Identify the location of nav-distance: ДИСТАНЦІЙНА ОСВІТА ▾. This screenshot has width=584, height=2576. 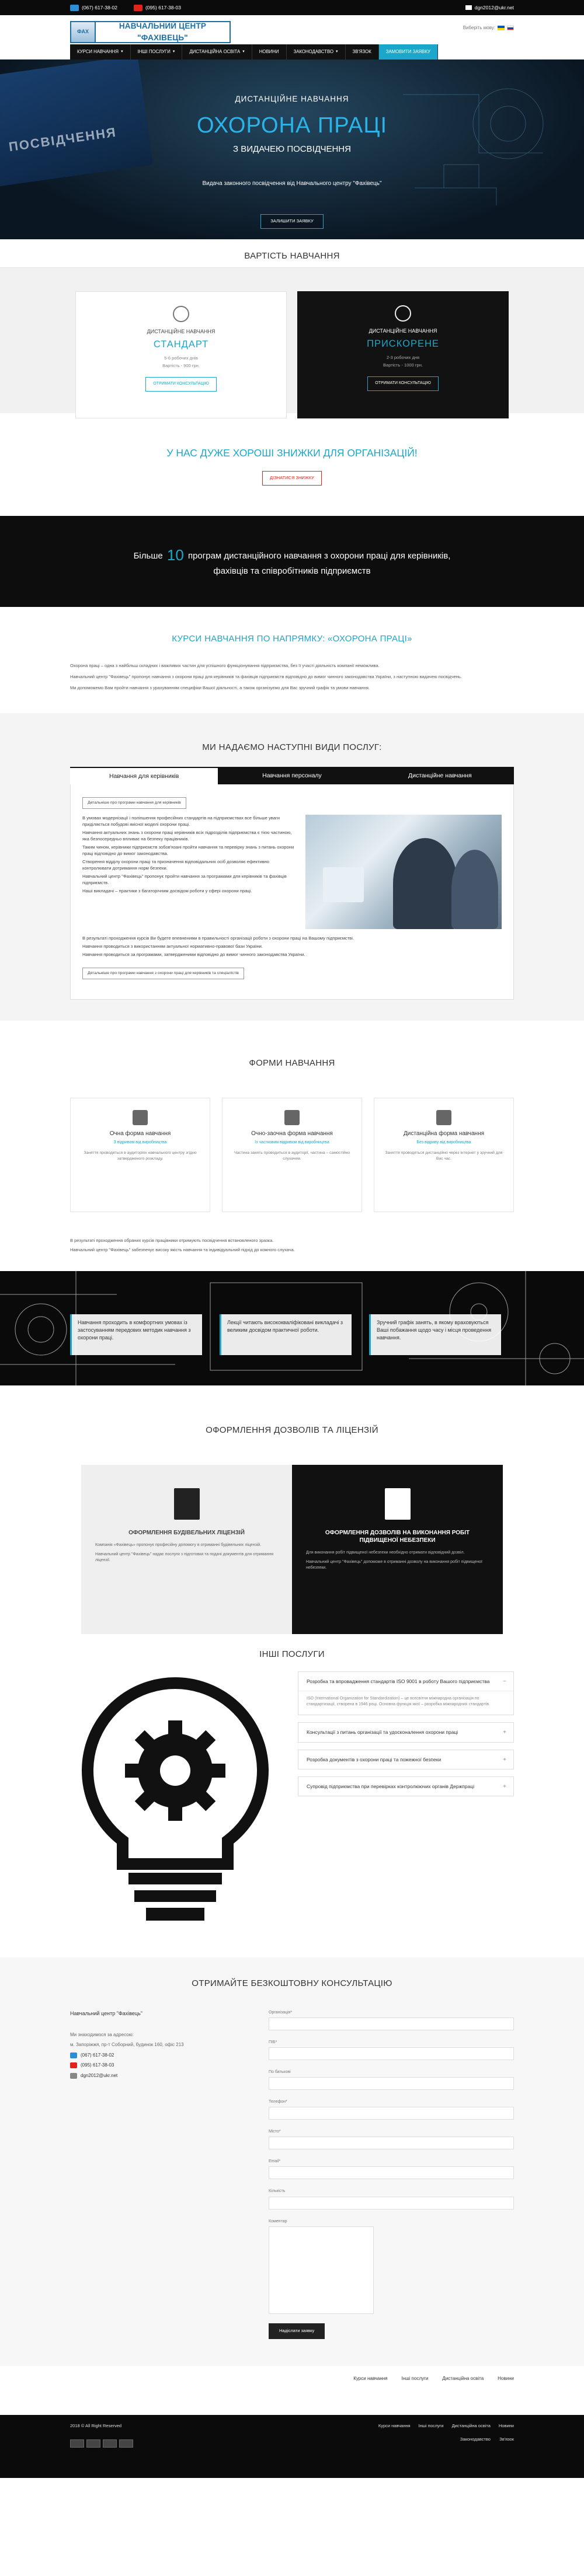
(217, 52).